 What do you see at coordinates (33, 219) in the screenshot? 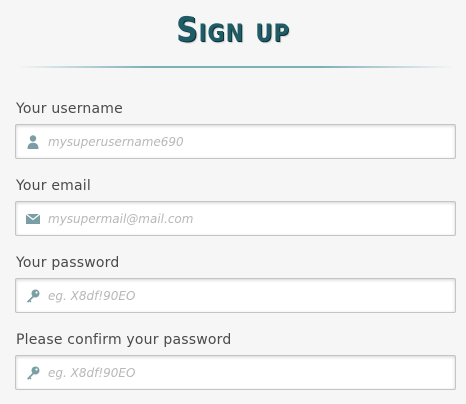
I see `envelope-icon` at bounding box center [33, 219].